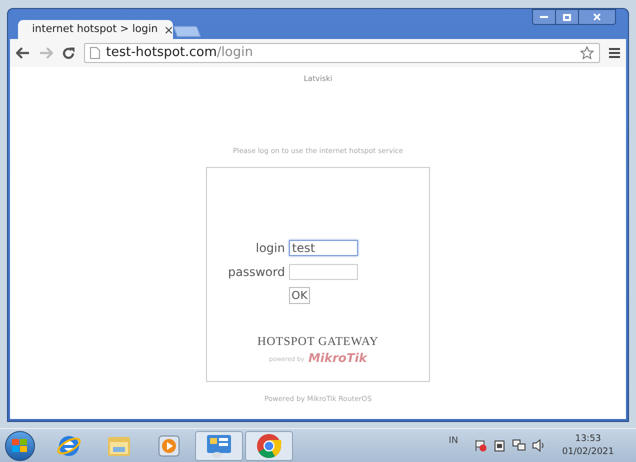  Describe the element at coordinates (23, 53) in the screenshot. I see `back-icon` at that location.